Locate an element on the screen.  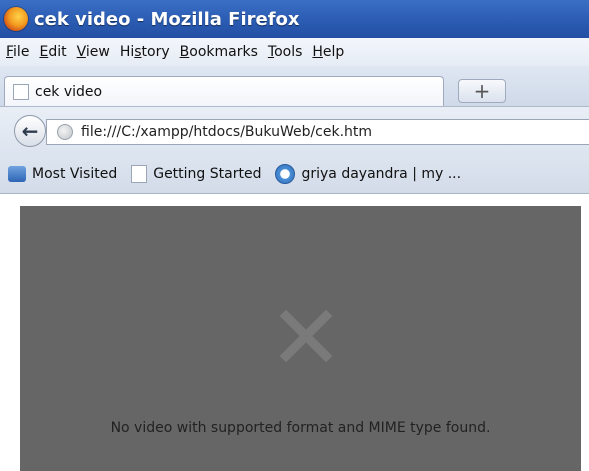
bookmark-getting-started: Getting Started is located at coordinates (193, 174).